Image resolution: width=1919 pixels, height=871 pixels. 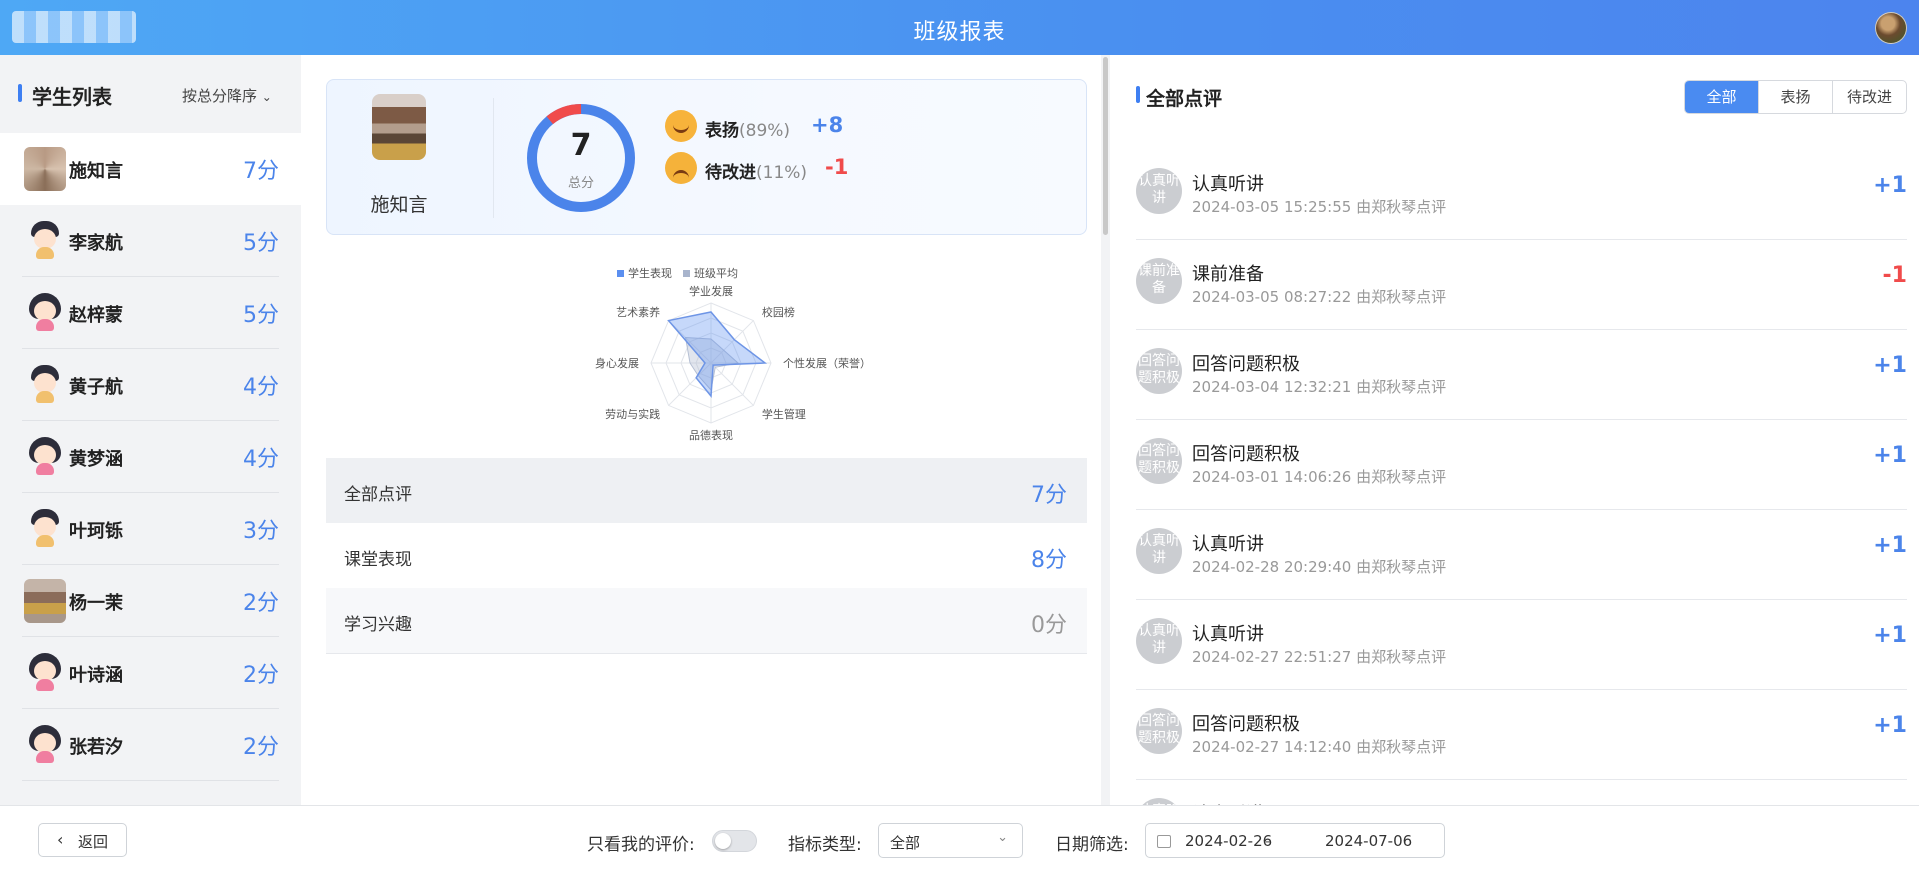 I want to click on radar-axis-label: 学生管理, so click(x=784, y=414).